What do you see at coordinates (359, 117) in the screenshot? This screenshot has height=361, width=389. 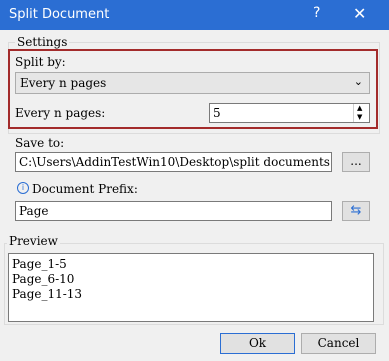 I see `decrement-icon: ▼` at bounding box center [359, 117].